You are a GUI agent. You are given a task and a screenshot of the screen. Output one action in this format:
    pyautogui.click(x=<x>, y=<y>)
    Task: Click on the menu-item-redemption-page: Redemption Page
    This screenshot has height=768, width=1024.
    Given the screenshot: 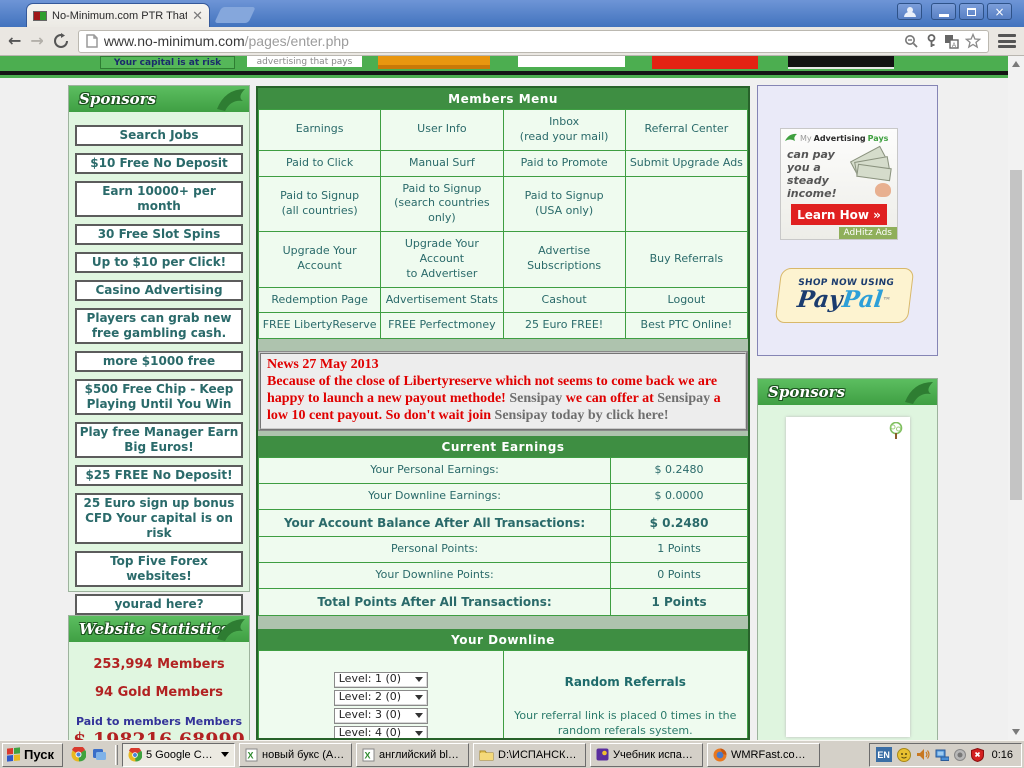 What is the action you would take?
    pyautogui.click(x=320, y=300)
    